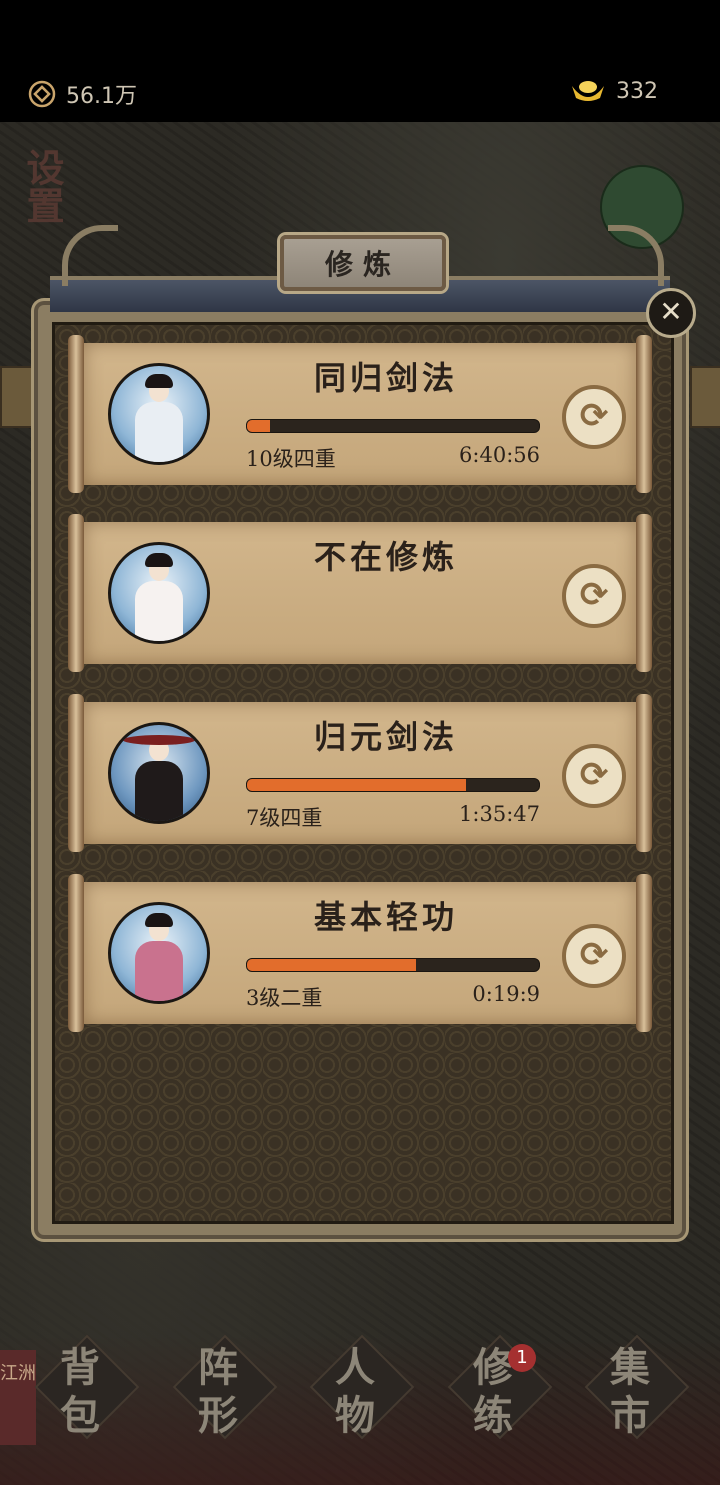 This screenshot has width=720, height=1485. I want to click on nav-market: 集市, so click(635, 1387).